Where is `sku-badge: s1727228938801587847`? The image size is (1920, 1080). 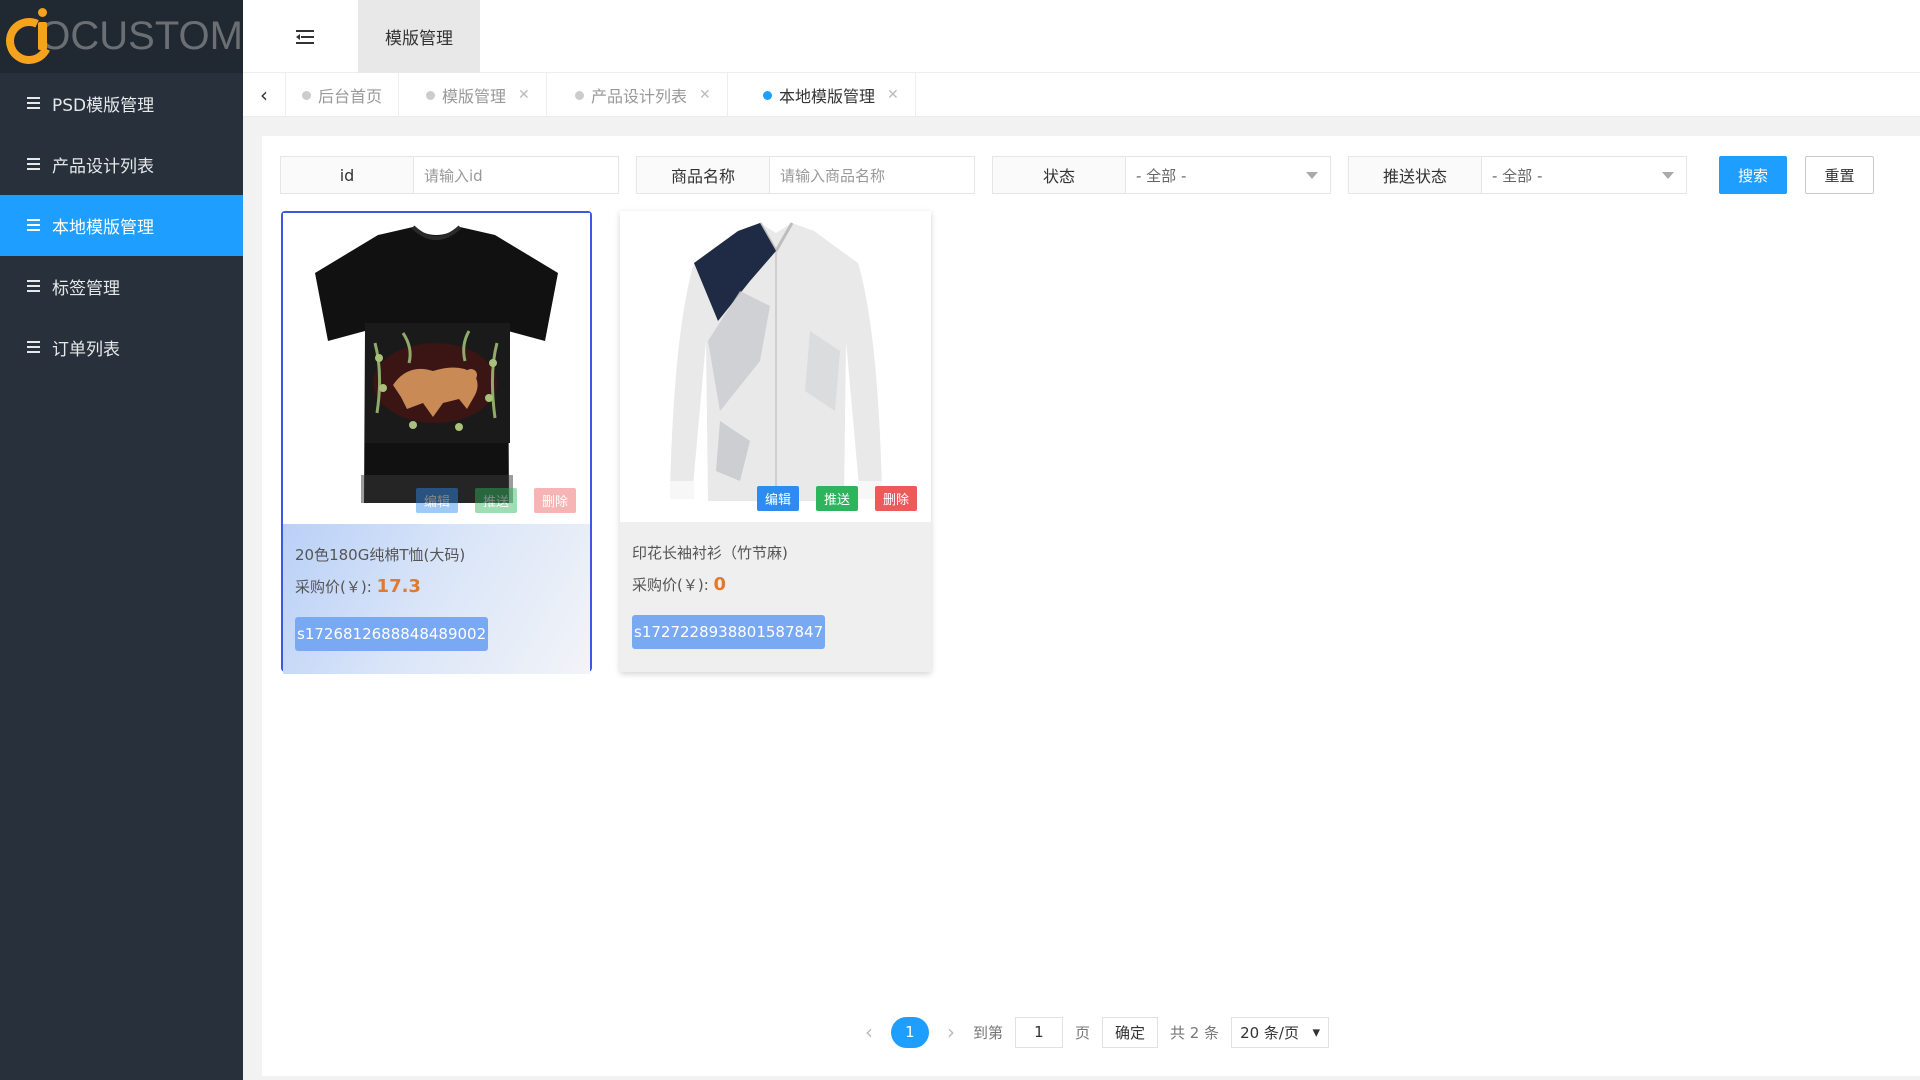 sku-badge: s1727228938801587847 is located at coordinates (729, 632).